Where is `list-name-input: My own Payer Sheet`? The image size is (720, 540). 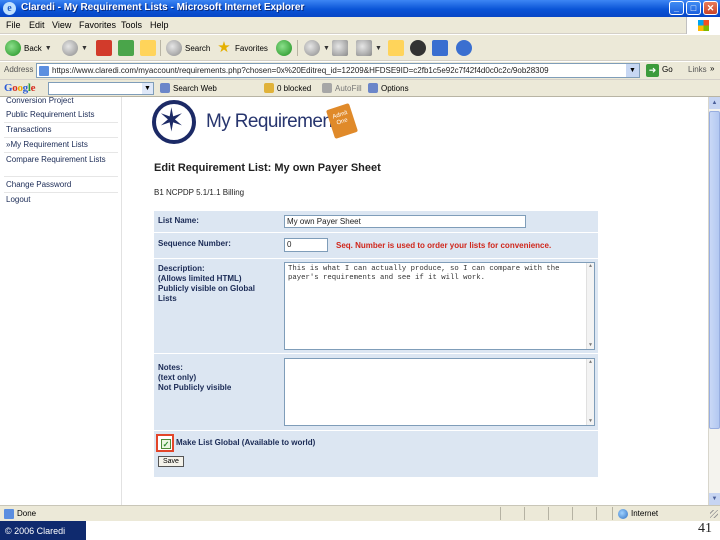 list-name-input: My own Payer Sheet is located at coordinates (405, 221).